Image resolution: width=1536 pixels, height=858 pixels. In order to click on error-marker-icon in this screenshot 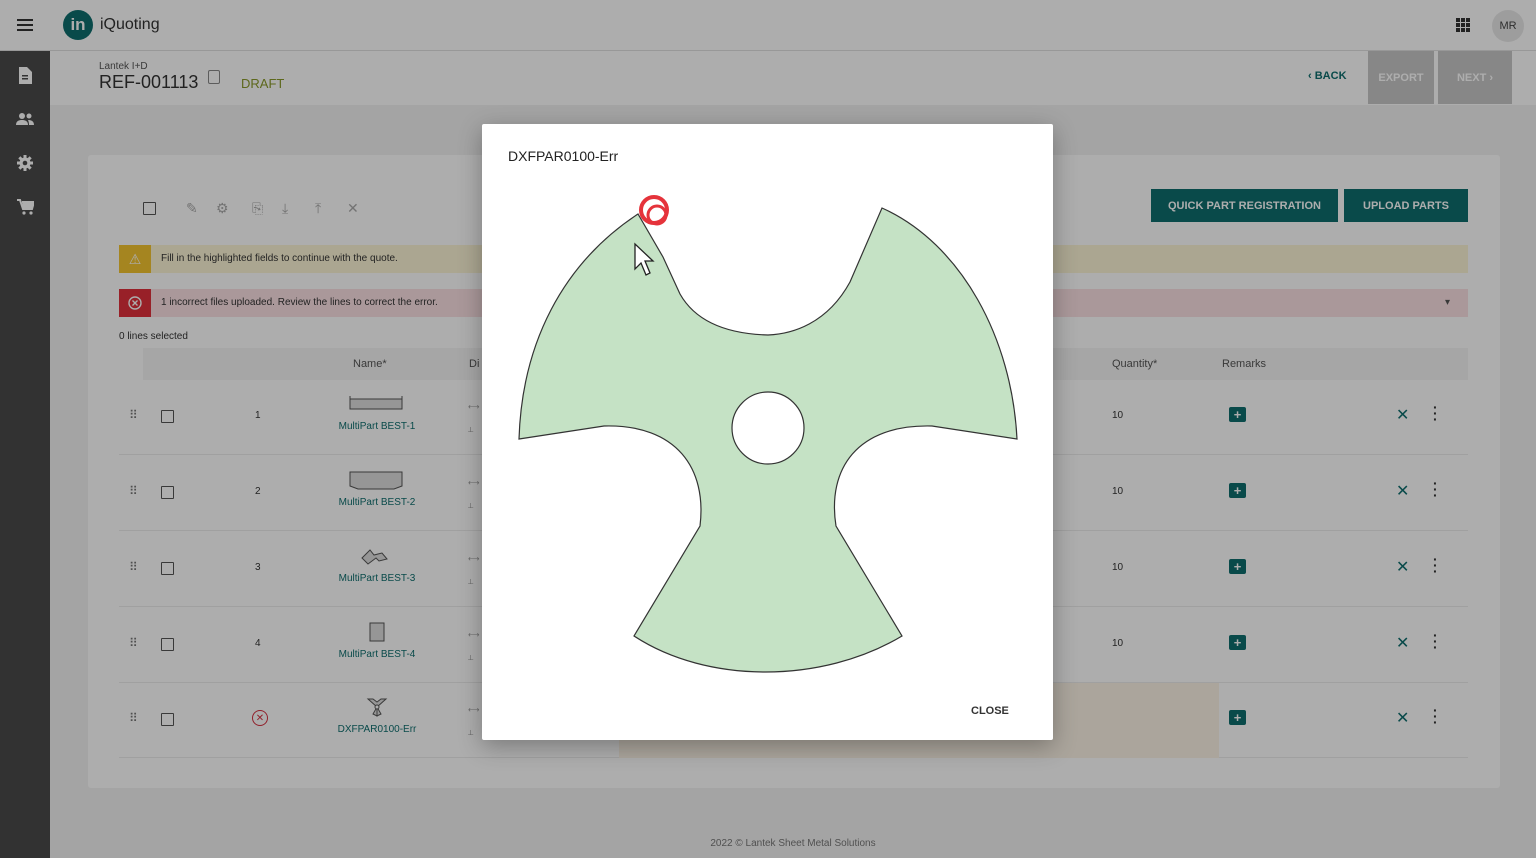, I will do `click(654, 210)`.